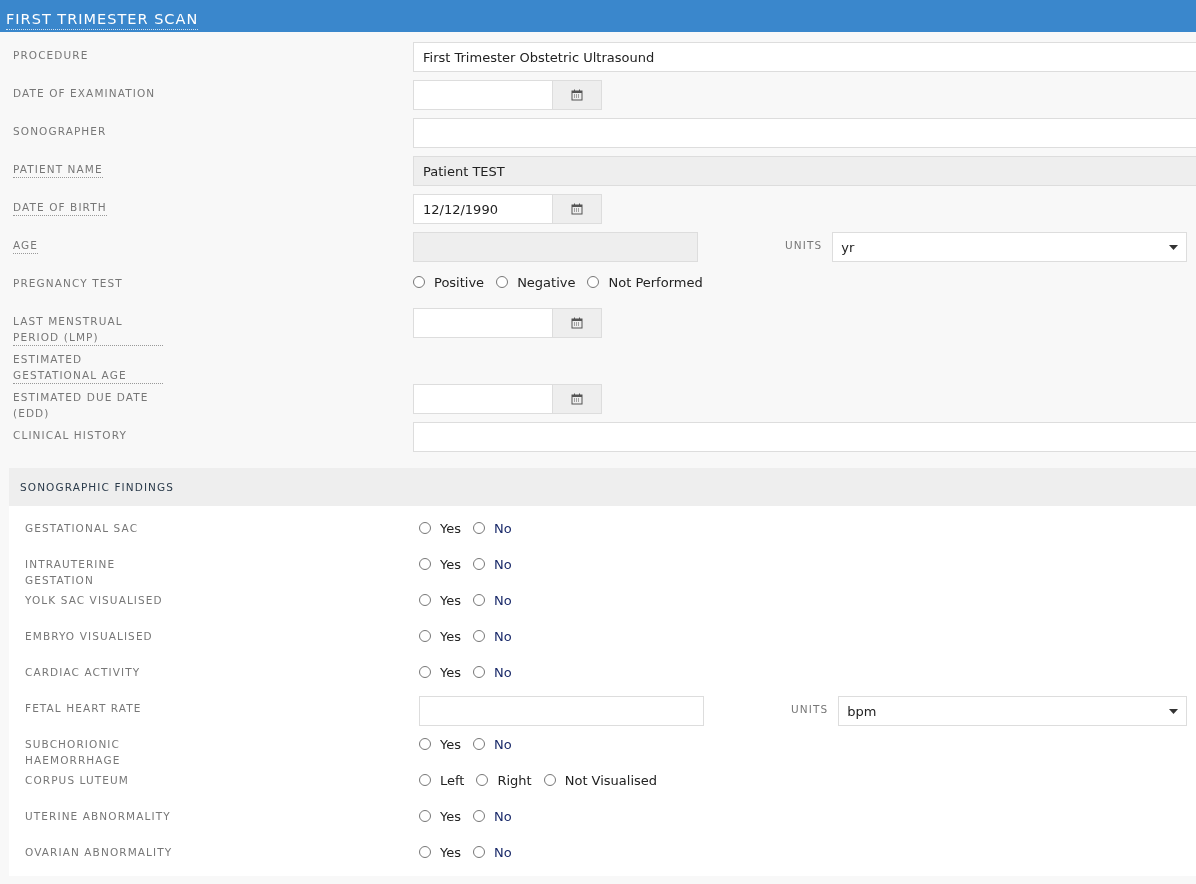 The height and width of the screenshot is (884, 1196). What do you see at coordinates (73, 752) in the screenshot?
I see `field-label: SUBCHORIONIC HAEMORRHAGE` at bounding box center [73, 752].